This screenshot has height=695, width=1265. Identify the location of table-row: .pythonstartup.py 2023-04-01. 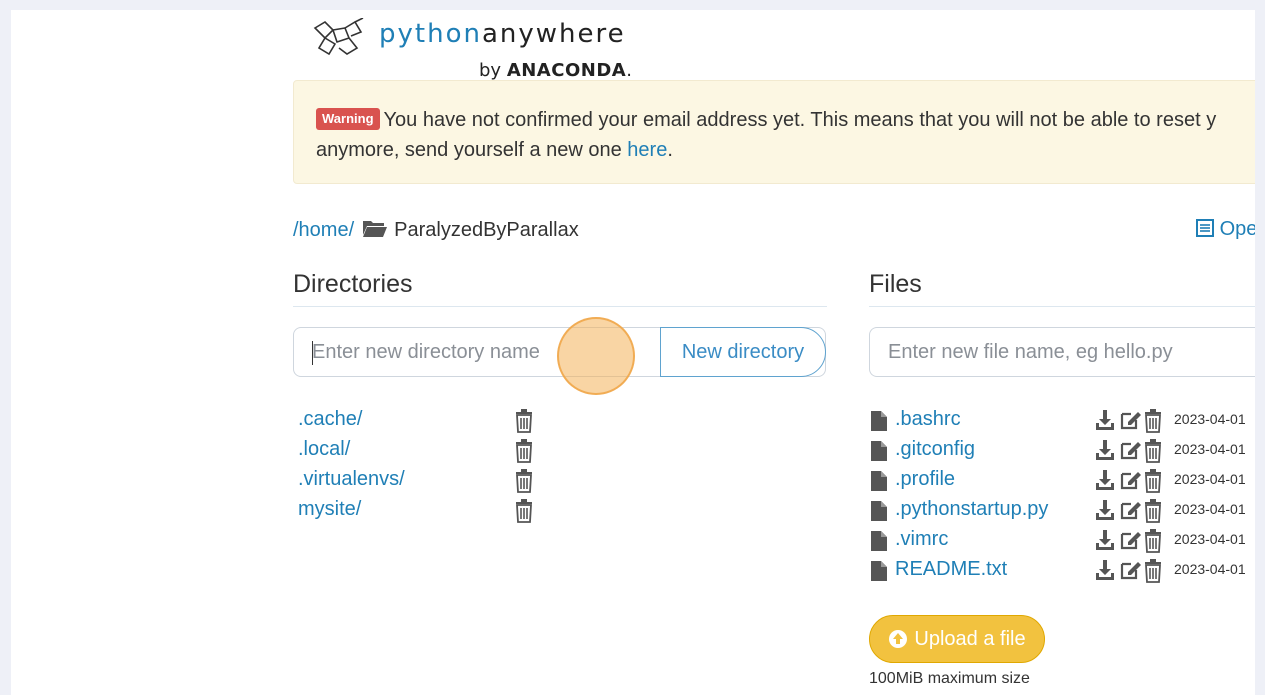
(1062, 513).